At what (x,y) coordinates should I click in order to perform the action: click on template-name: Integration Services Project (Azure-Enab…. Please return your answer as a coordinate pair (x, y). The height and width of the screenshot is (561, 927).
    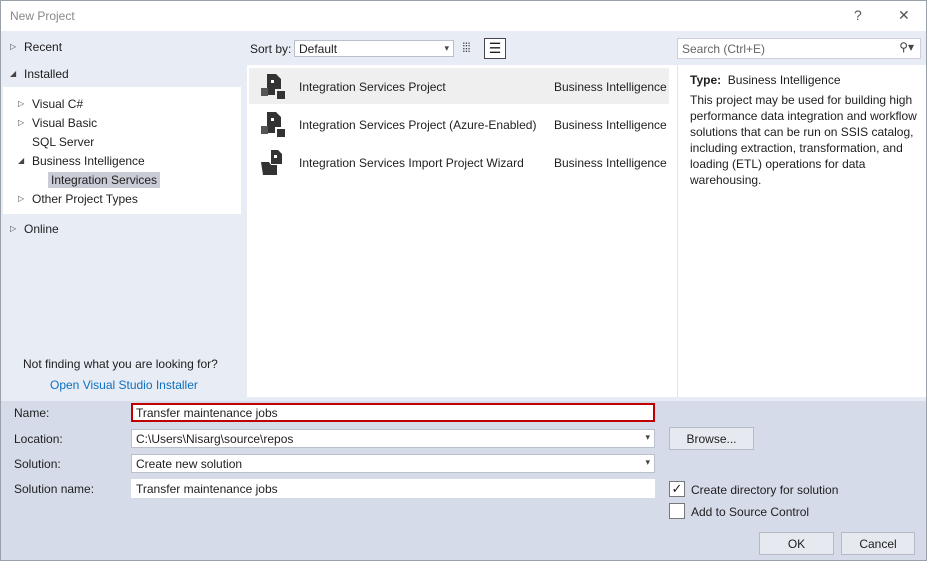
    Looking at the image, I should click on (418, 125).